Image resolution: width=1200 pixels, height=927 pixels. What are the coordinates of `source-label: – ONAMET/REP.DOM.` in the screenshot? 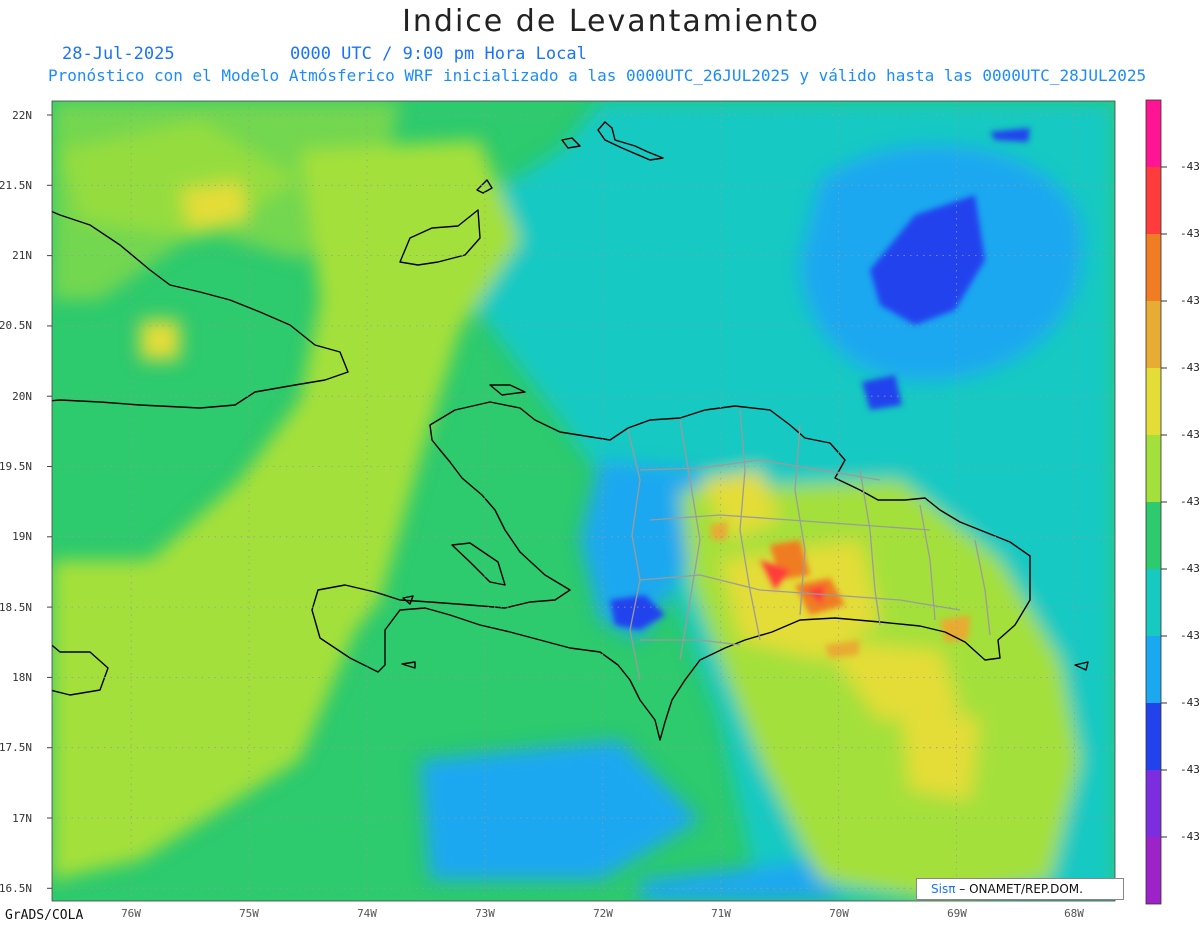 It's located at (1019, 889).